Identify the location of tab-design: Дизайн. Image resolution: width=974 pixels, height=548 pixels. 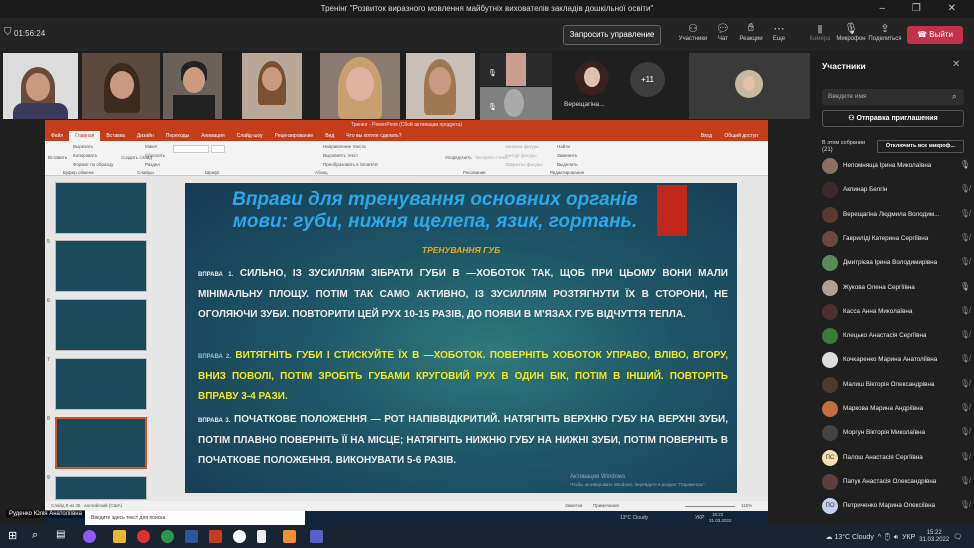
(145, 136).